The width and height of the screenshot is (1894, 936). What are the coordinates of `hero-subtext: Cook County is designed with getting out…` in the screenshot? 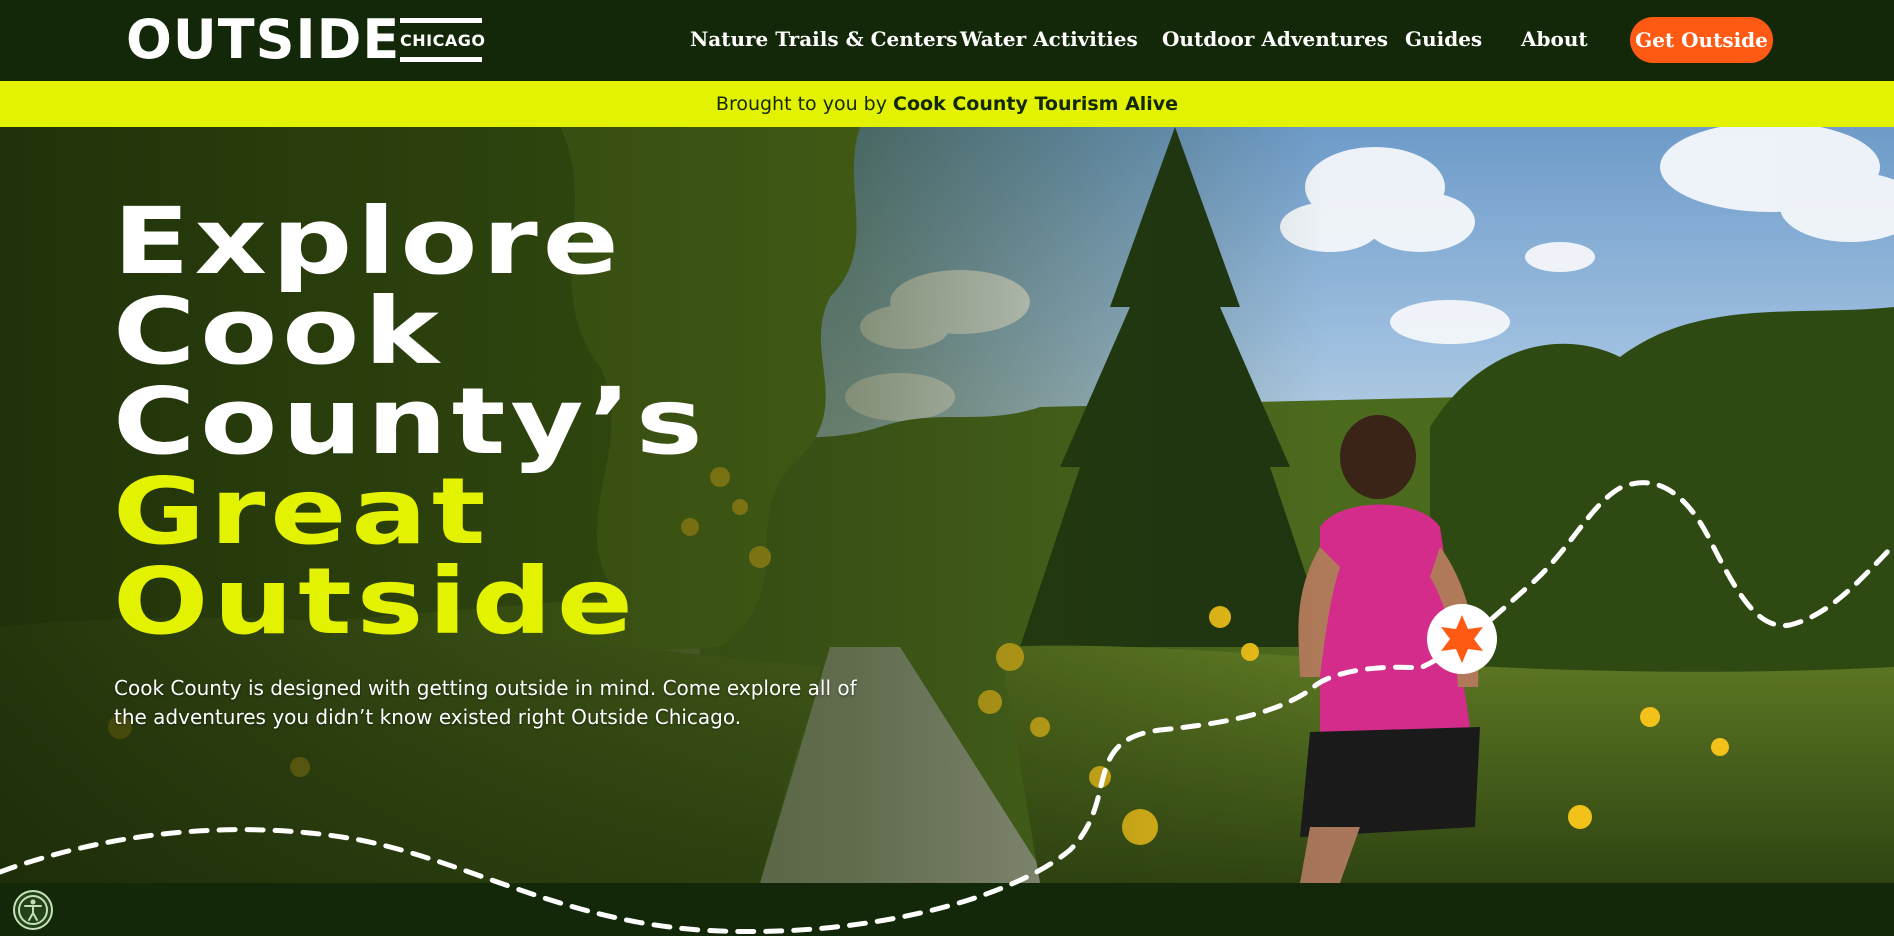 It's located at (485, 702).